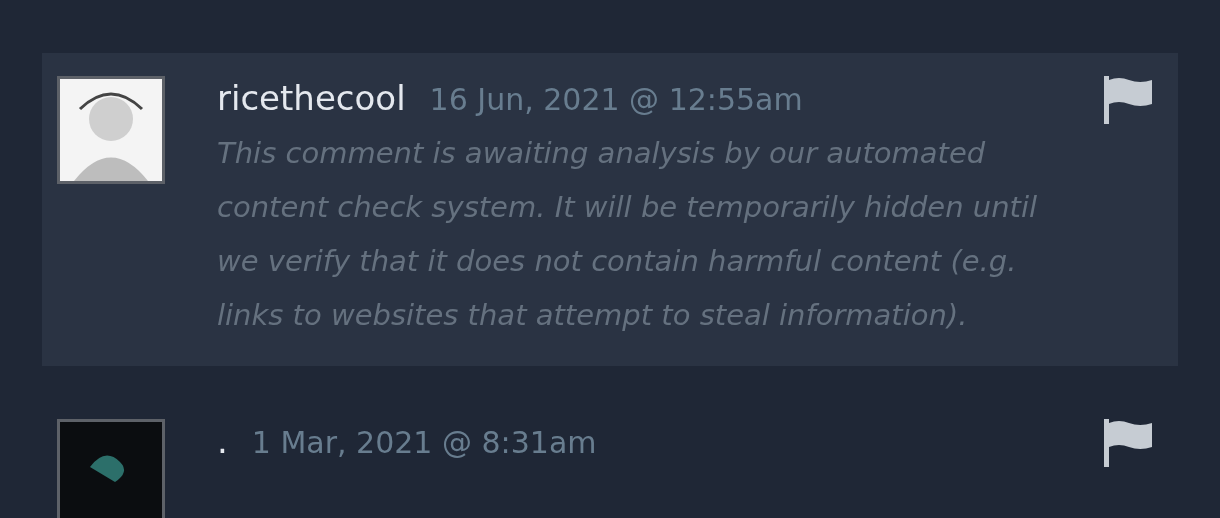 The image size is (1220, 518). What do you see at coordinates (222, 441) in the screenshot?
I see `author-name: .` at bounding box center [222, 441].